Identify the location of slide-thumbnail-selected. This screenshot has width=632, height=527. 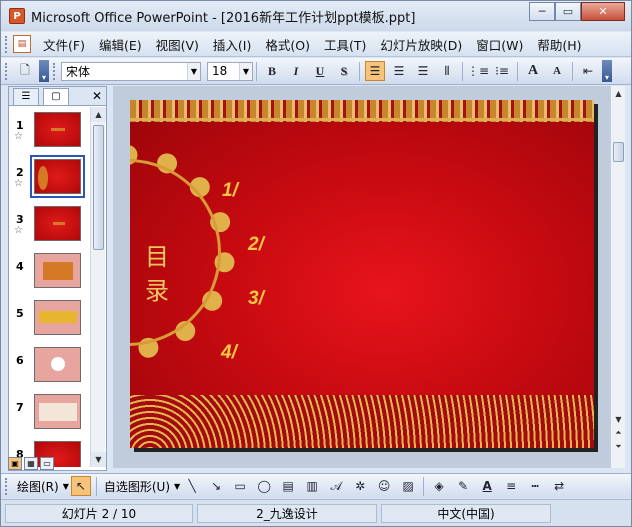
(57, 176).